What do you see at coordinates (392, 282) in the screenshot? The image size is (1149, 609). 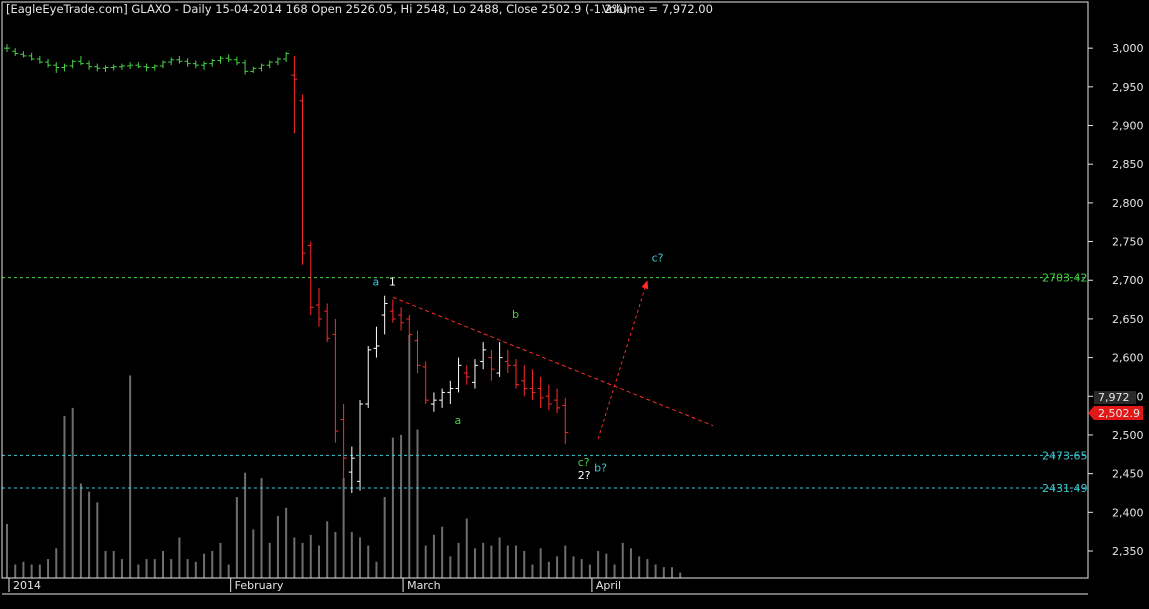 I see `wave-label: 1` at bounding box center [392, 282].